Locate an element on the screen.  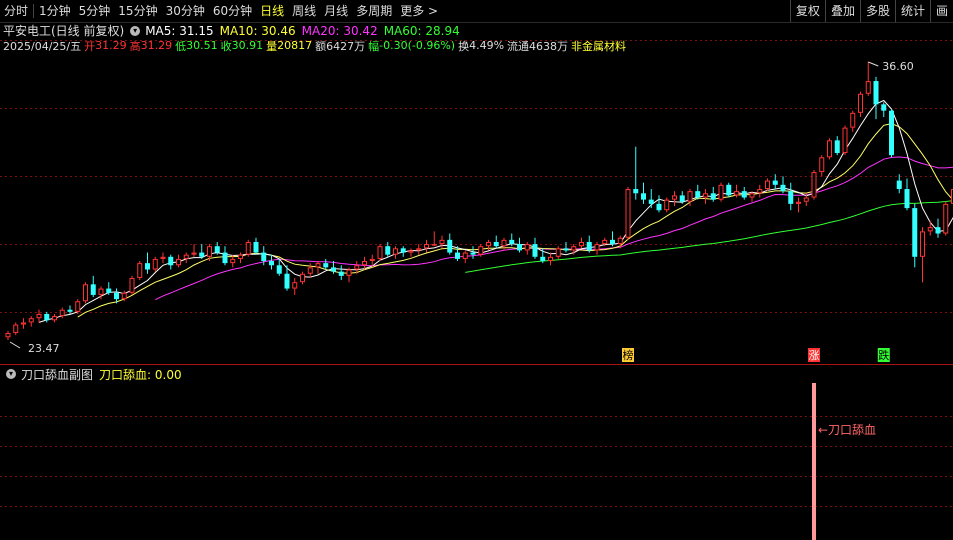
tab-0: 分时 is located at coordinates (16, 11).